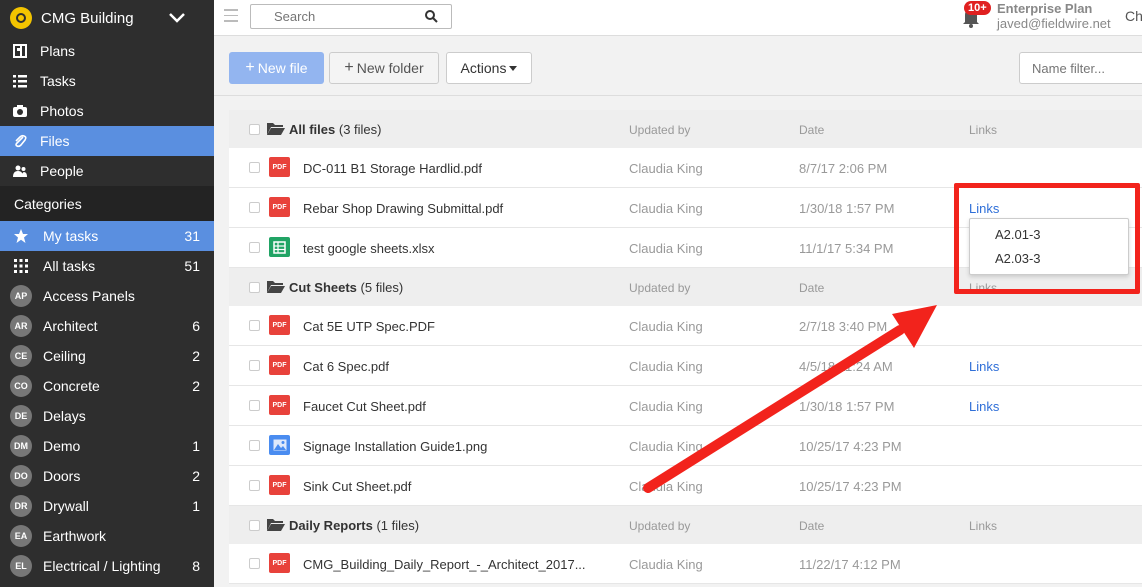 This screenshot has height=587, width=1142. What do you see at coordinates (850, 446) in the screenshot?
I see `file-date: 10/25/17 4:23 PM` at bounding box center [850, 446].